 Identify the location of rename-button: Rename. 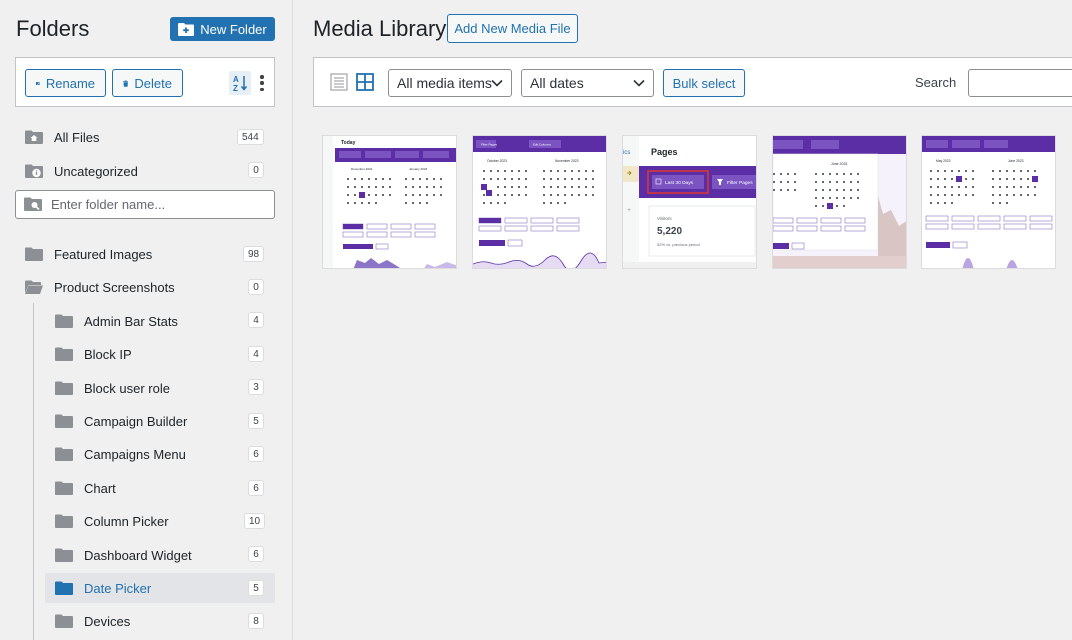
(65, 83).